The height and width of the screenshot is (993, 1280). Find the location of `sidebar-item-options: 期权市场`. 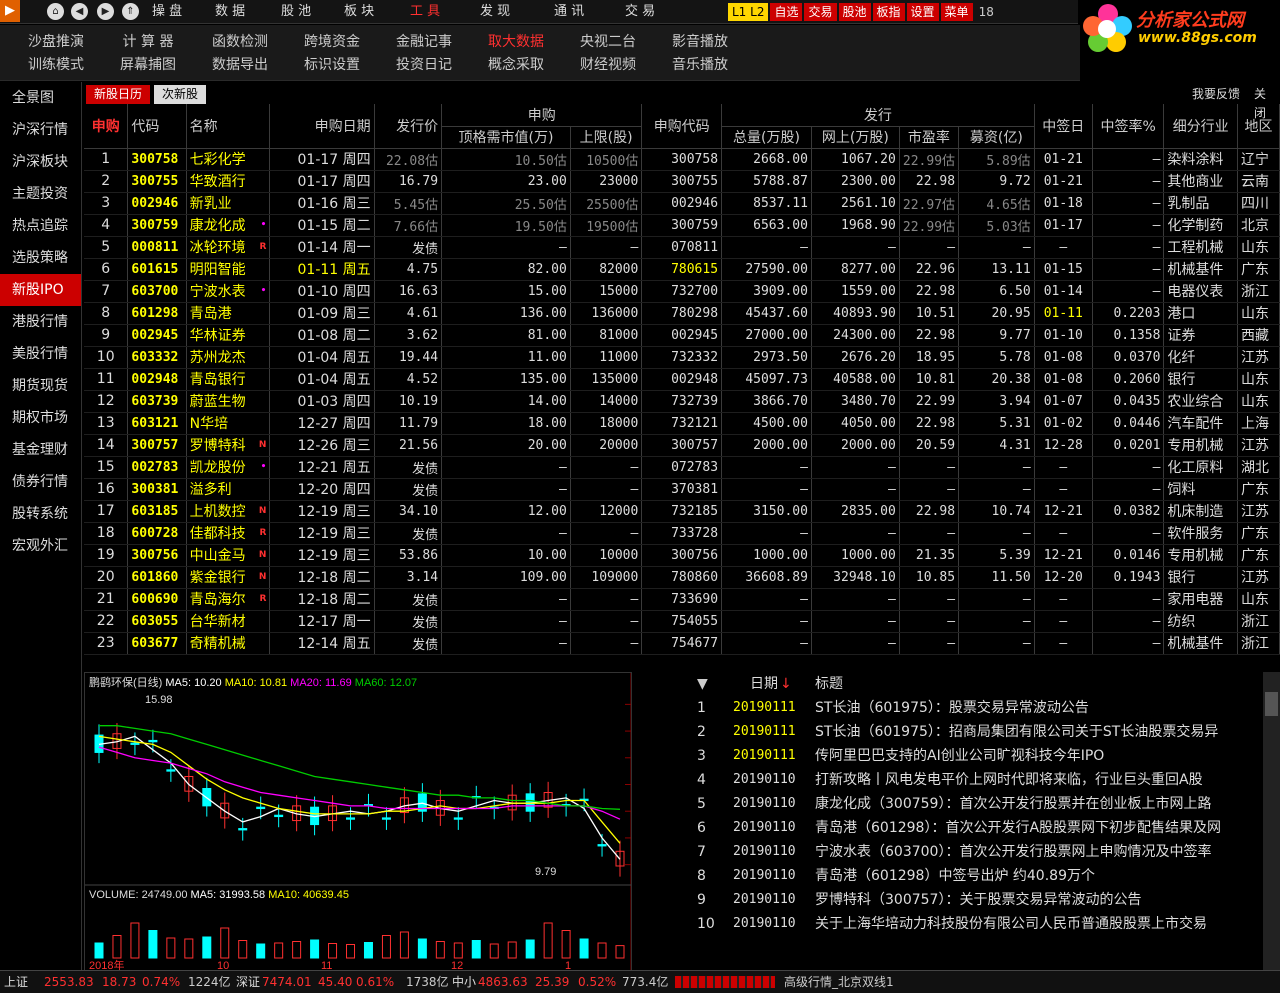

sidebar-item-options: 期权市场 is located at coordinates (40, 418).